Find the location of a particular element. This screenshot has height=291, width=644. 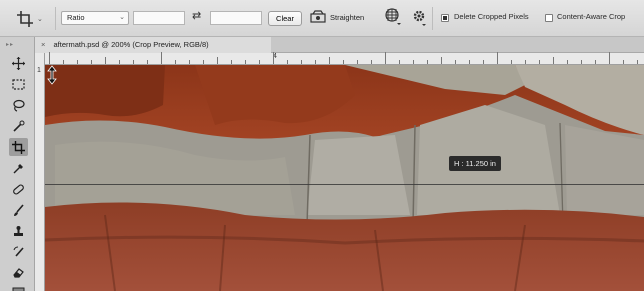

horizontal-ruler: 4 is located at coordinates (344, 58).